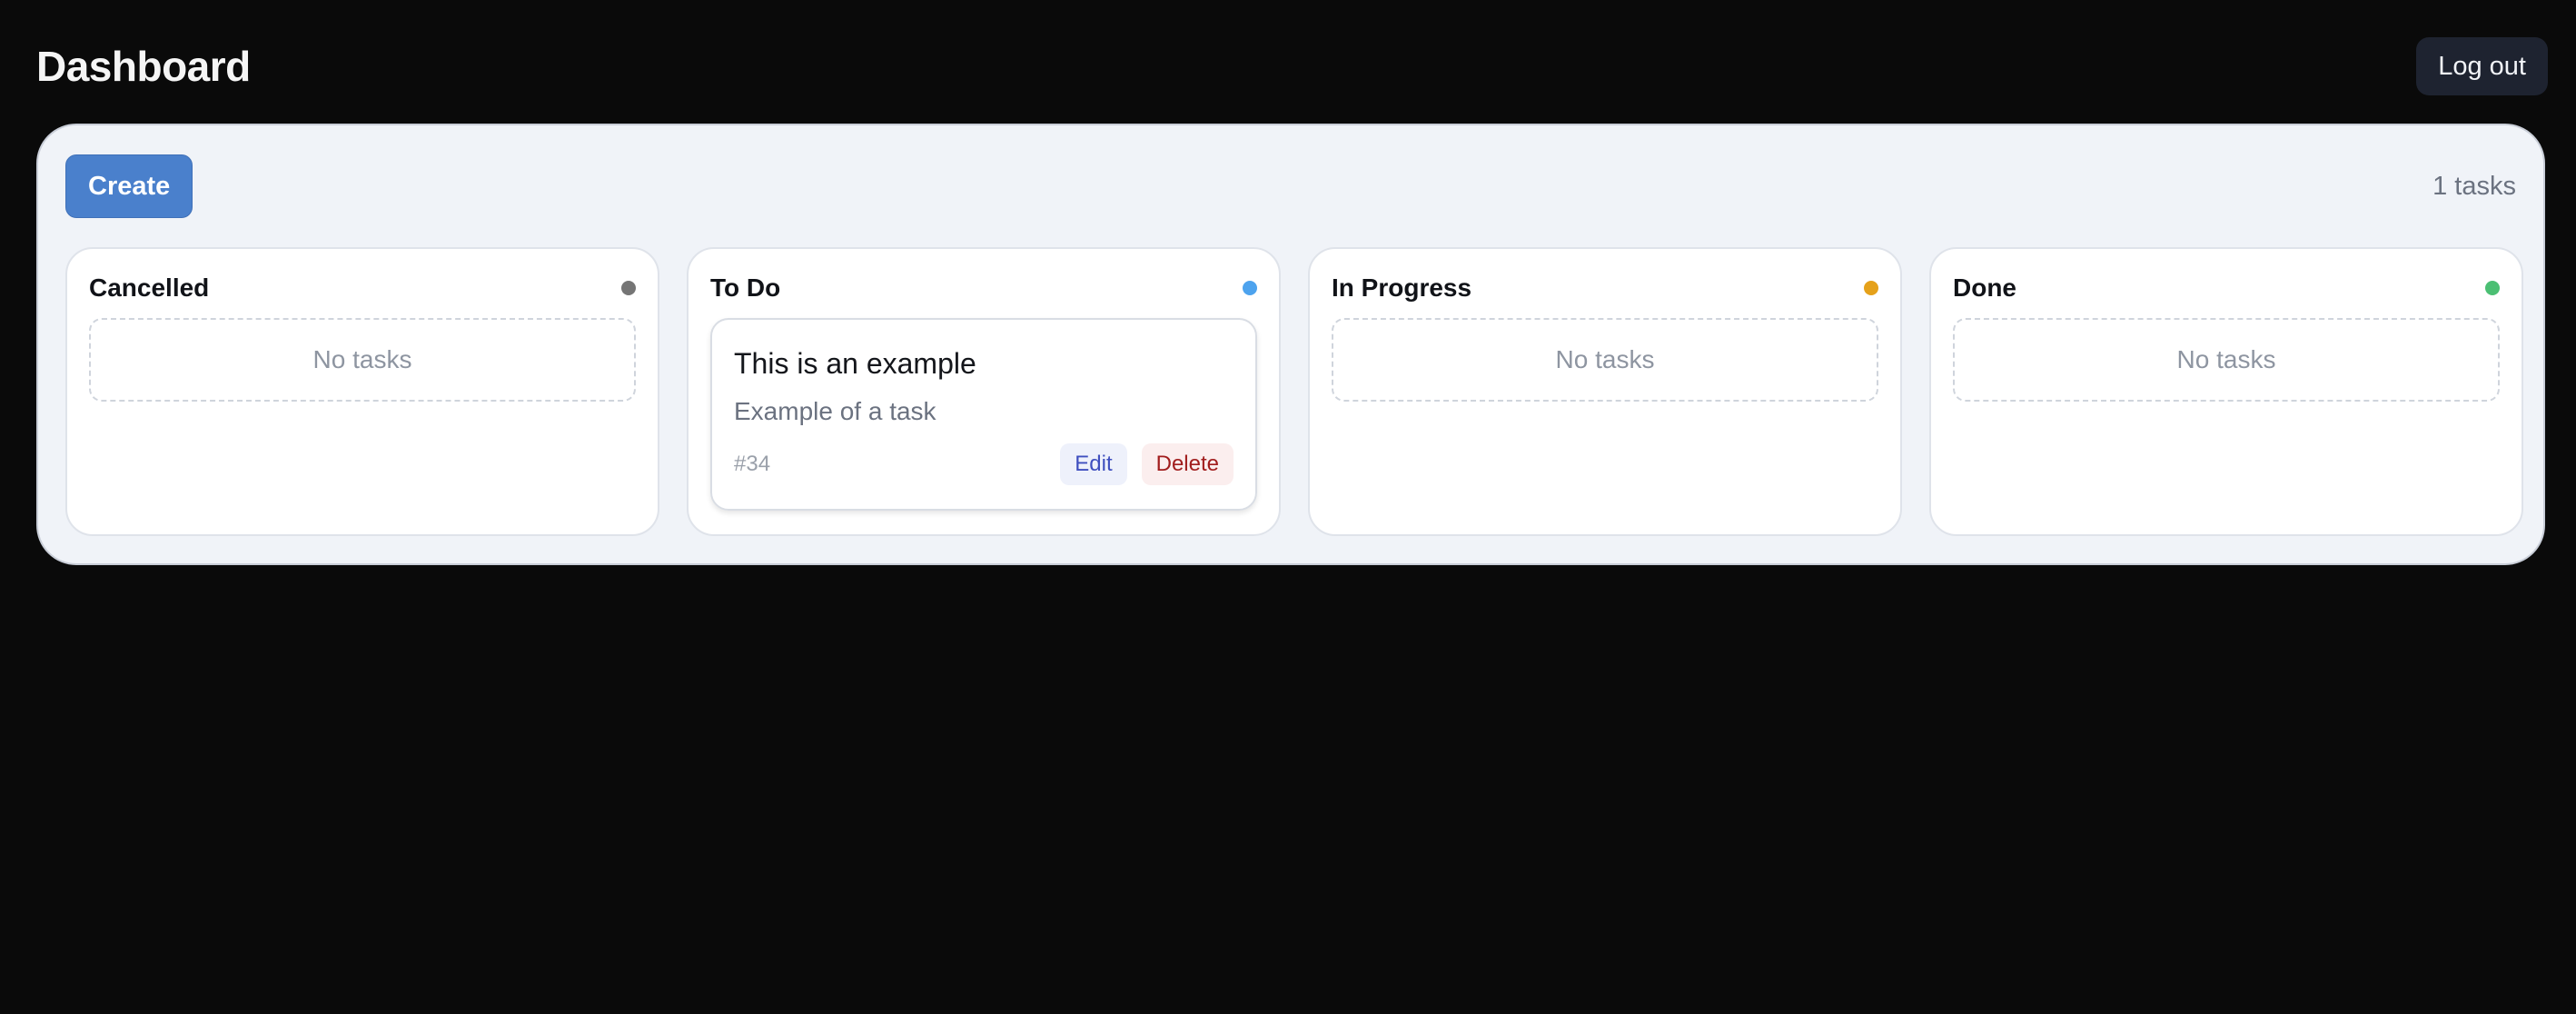 Image resolution: width=2576 pixels, height=1014 pixels. What do you see at coordinates (983, 288) in the screenshot?
I see `column-header: To Do` at bounding box center [983, 288].